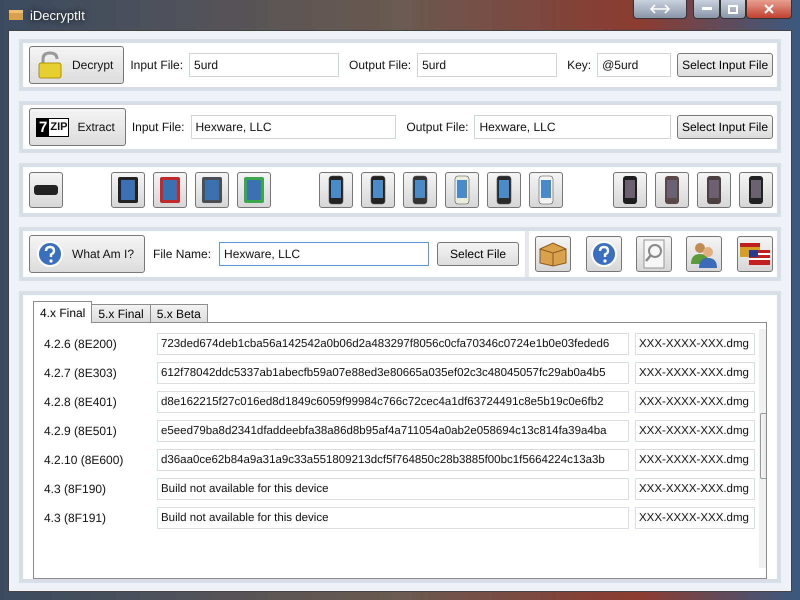 The image size is (800, 600). What do you see at coordinates (80, 373) in the screenshot?
I see `version-label: 4.2.7 (8E303)` at bounding box center [80, 373].